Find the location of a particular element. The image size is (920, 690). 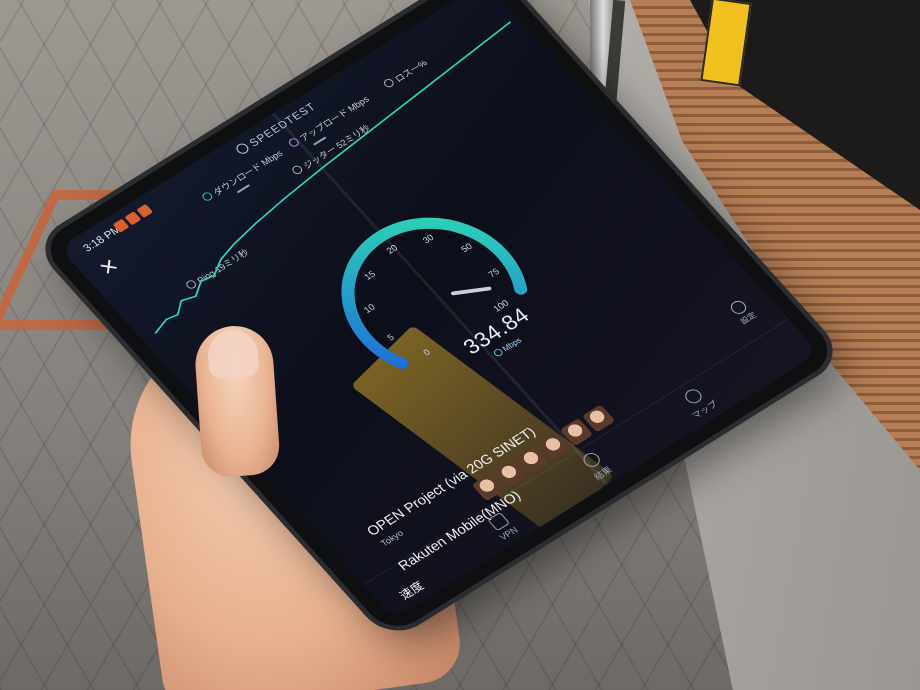

packet-loss-icon is located at coordinates (388, 83).